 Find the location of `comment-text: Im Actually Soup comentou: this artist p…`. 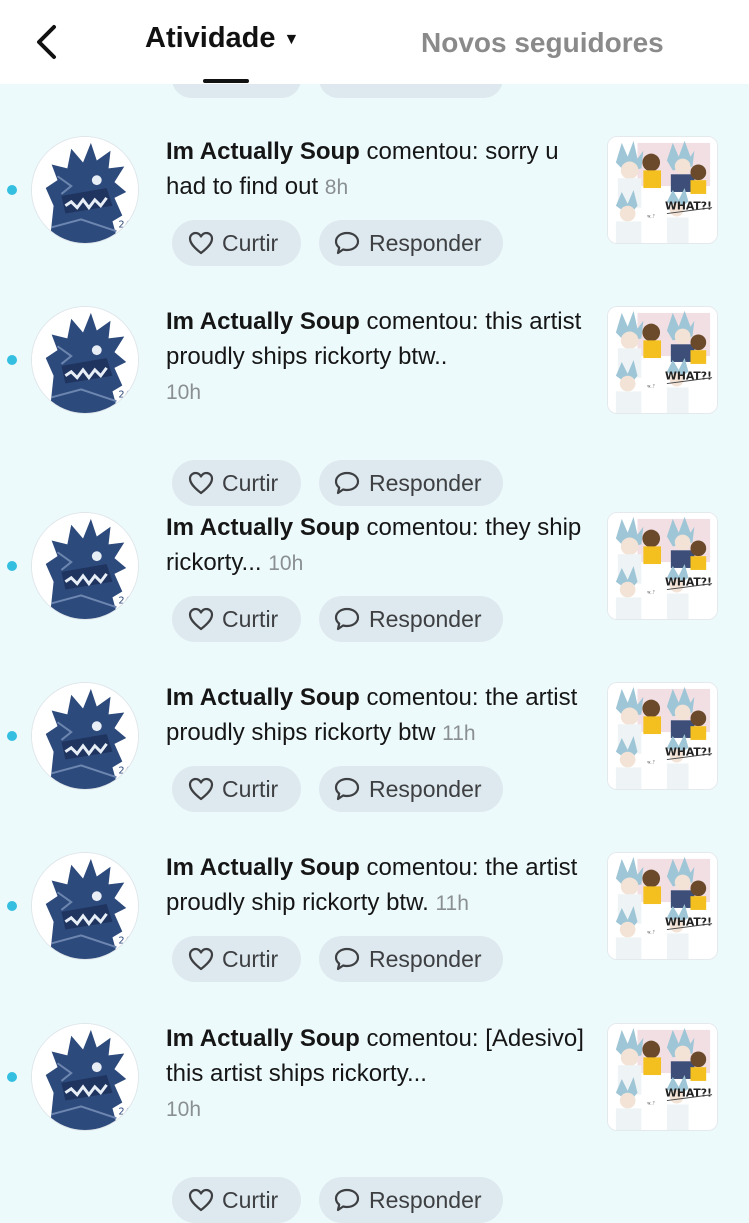

comment-text: Im Actually Soup comentou: this artist p… is located at coordinates (376, 357).